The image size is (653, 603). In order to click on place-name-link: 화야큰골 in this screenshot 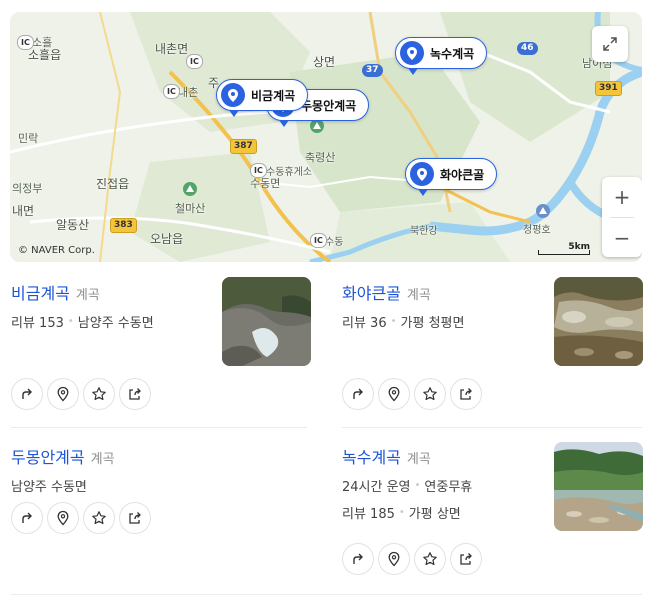, I will do `click(371, 292)`.